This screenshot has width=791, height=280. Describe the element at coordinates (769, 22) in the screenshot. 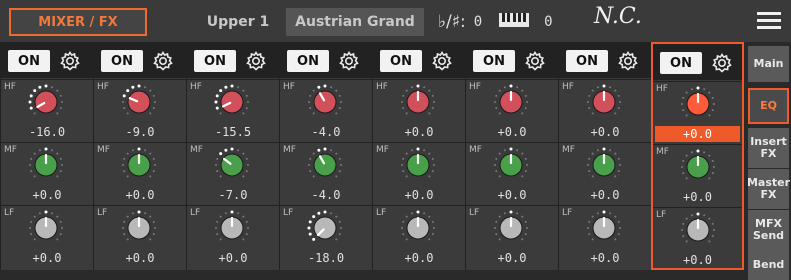

I see `hamburger-menu-icon` at that location.